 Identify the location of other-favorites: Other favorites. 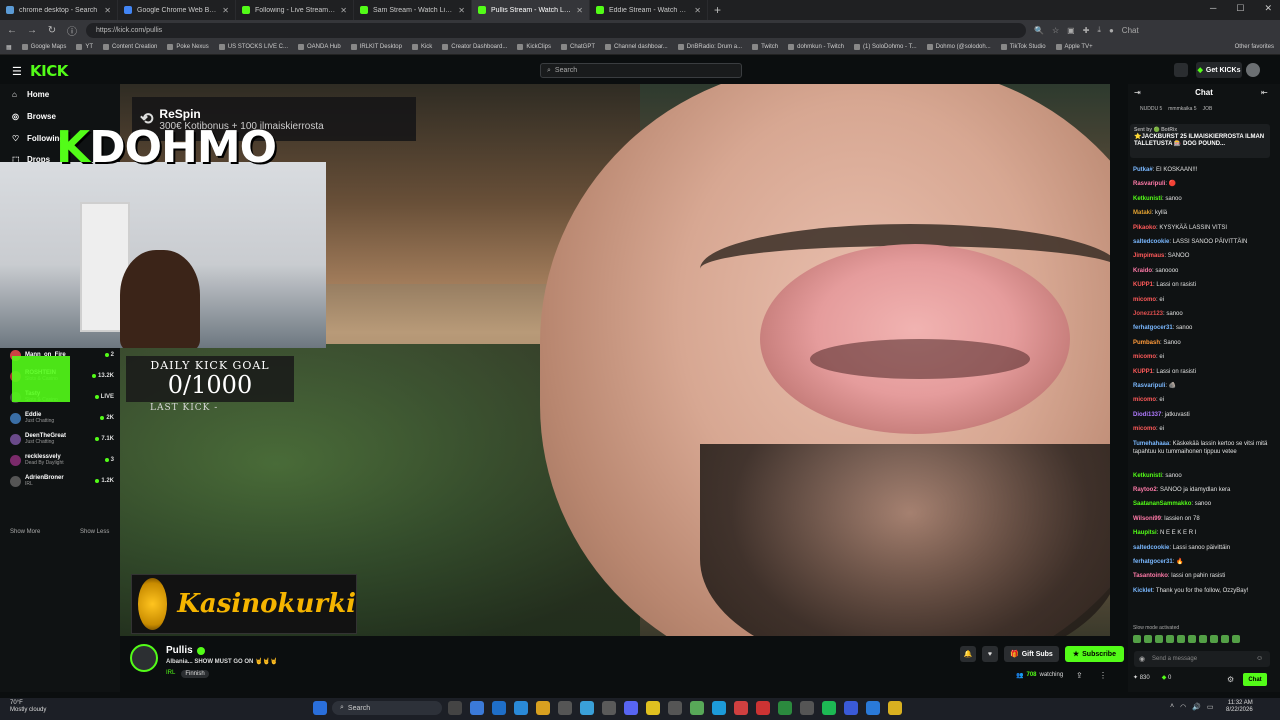
(1257, 47).